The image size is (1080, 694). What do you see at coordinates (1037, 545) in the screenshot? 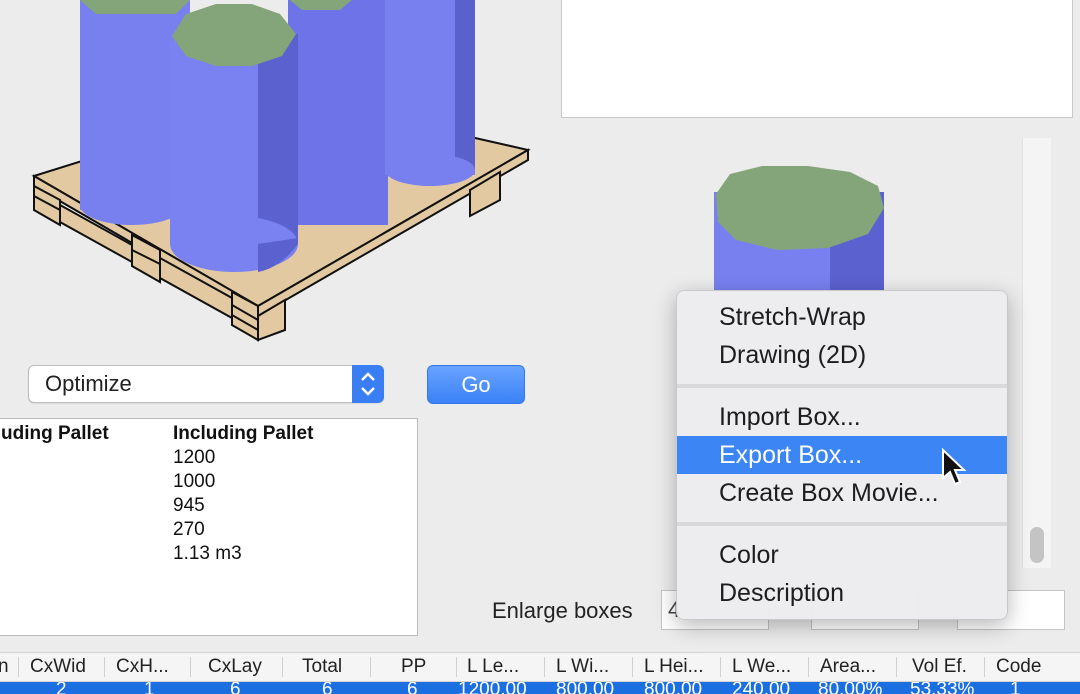
I see `scrollbar-thumb` at bounding box center [1037, 545].